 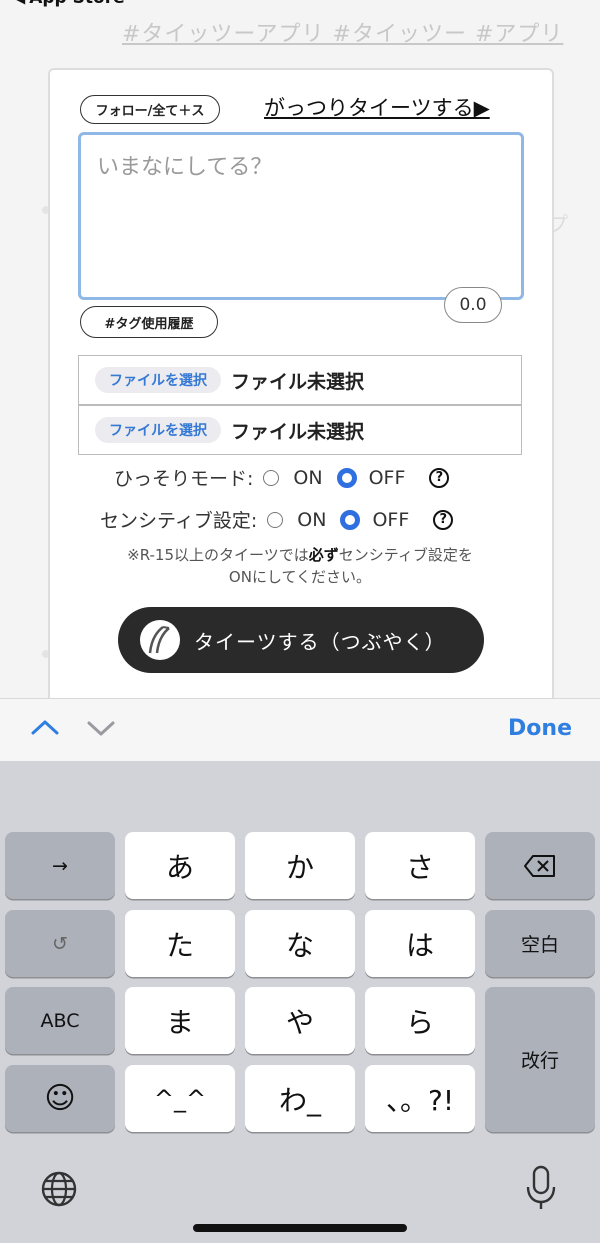 What do you see at coordinates (405, 555) in the screenshot?
I see `note-text: センシティブ設定を` at bounding box center [405, 555].